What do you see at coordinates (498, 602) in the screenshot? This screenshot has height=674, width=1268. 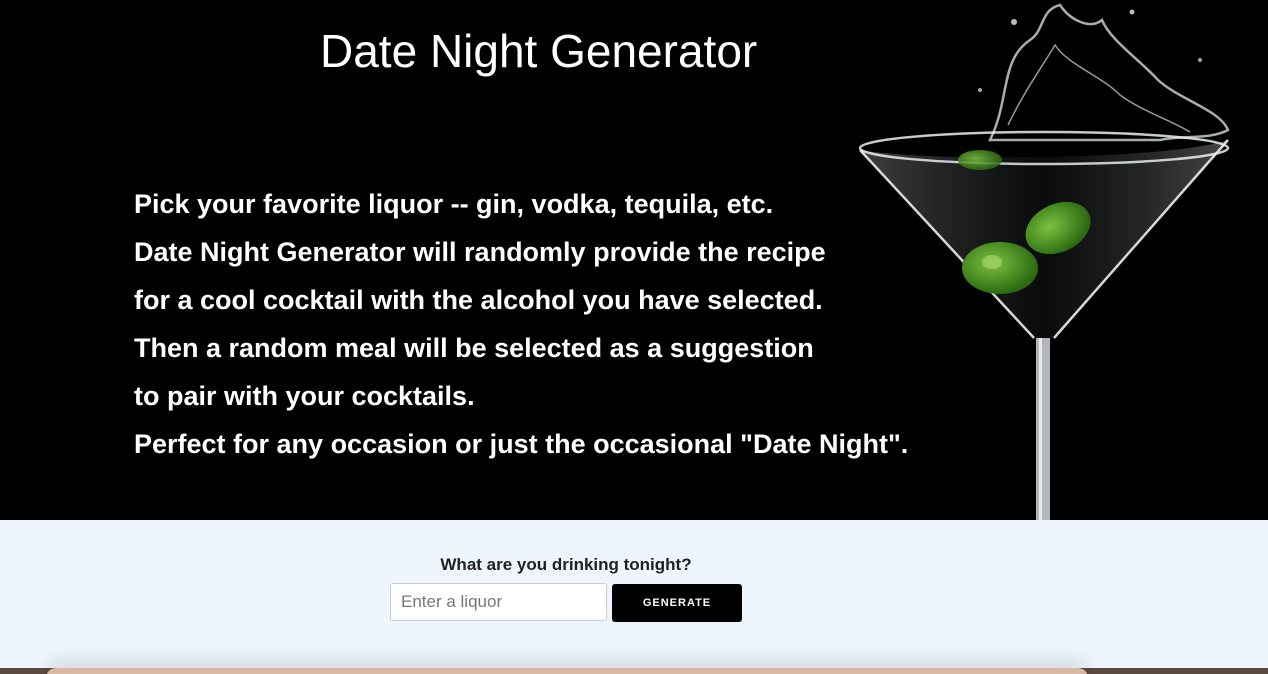 I see `liquor-input` at bounding box center [498, 602].